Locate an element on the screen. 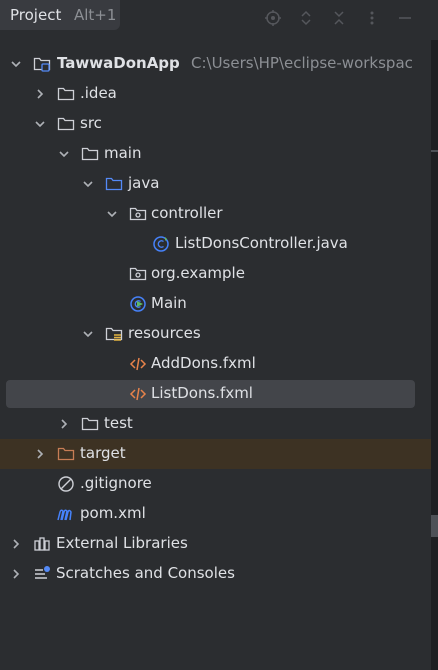  gitignore-icon is located at coordinates (66, 484).